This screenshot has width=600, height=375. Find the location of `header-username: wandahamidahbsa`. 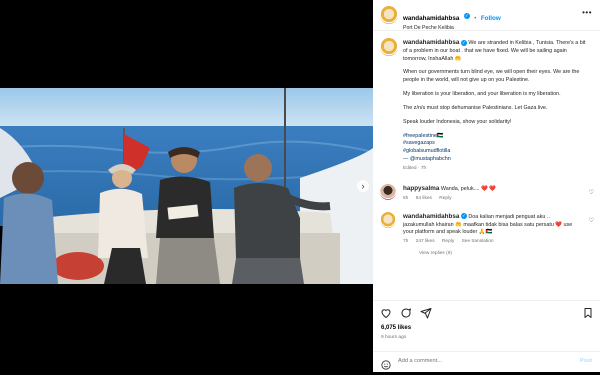

header-username: wandahamidahbsa is located at coordinates (431, 18).